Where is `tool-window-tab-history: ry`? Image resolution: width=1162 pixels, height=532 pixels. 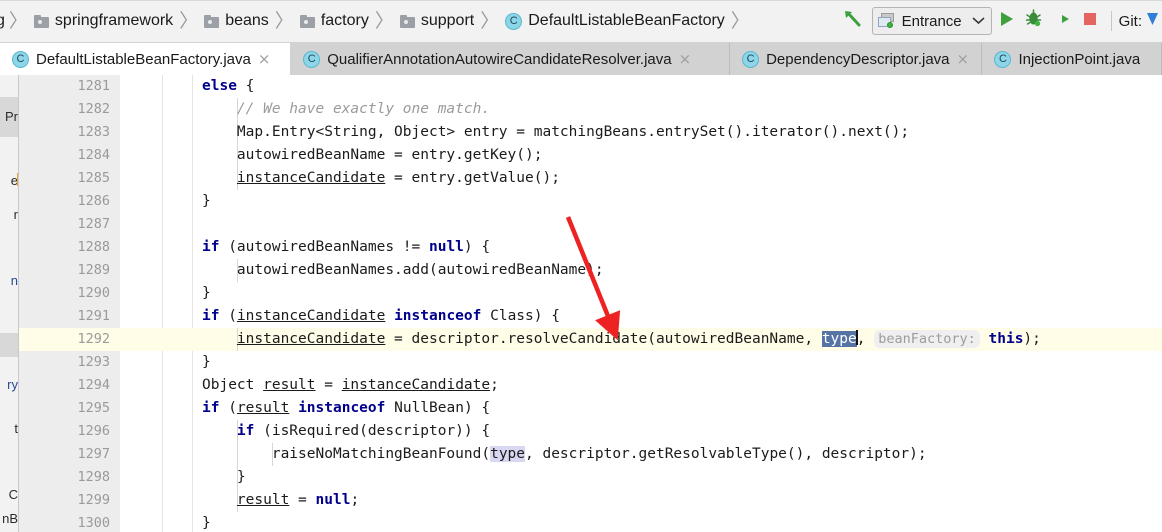
tool-window-tab-history: ry is located at coordinates (9, 385).